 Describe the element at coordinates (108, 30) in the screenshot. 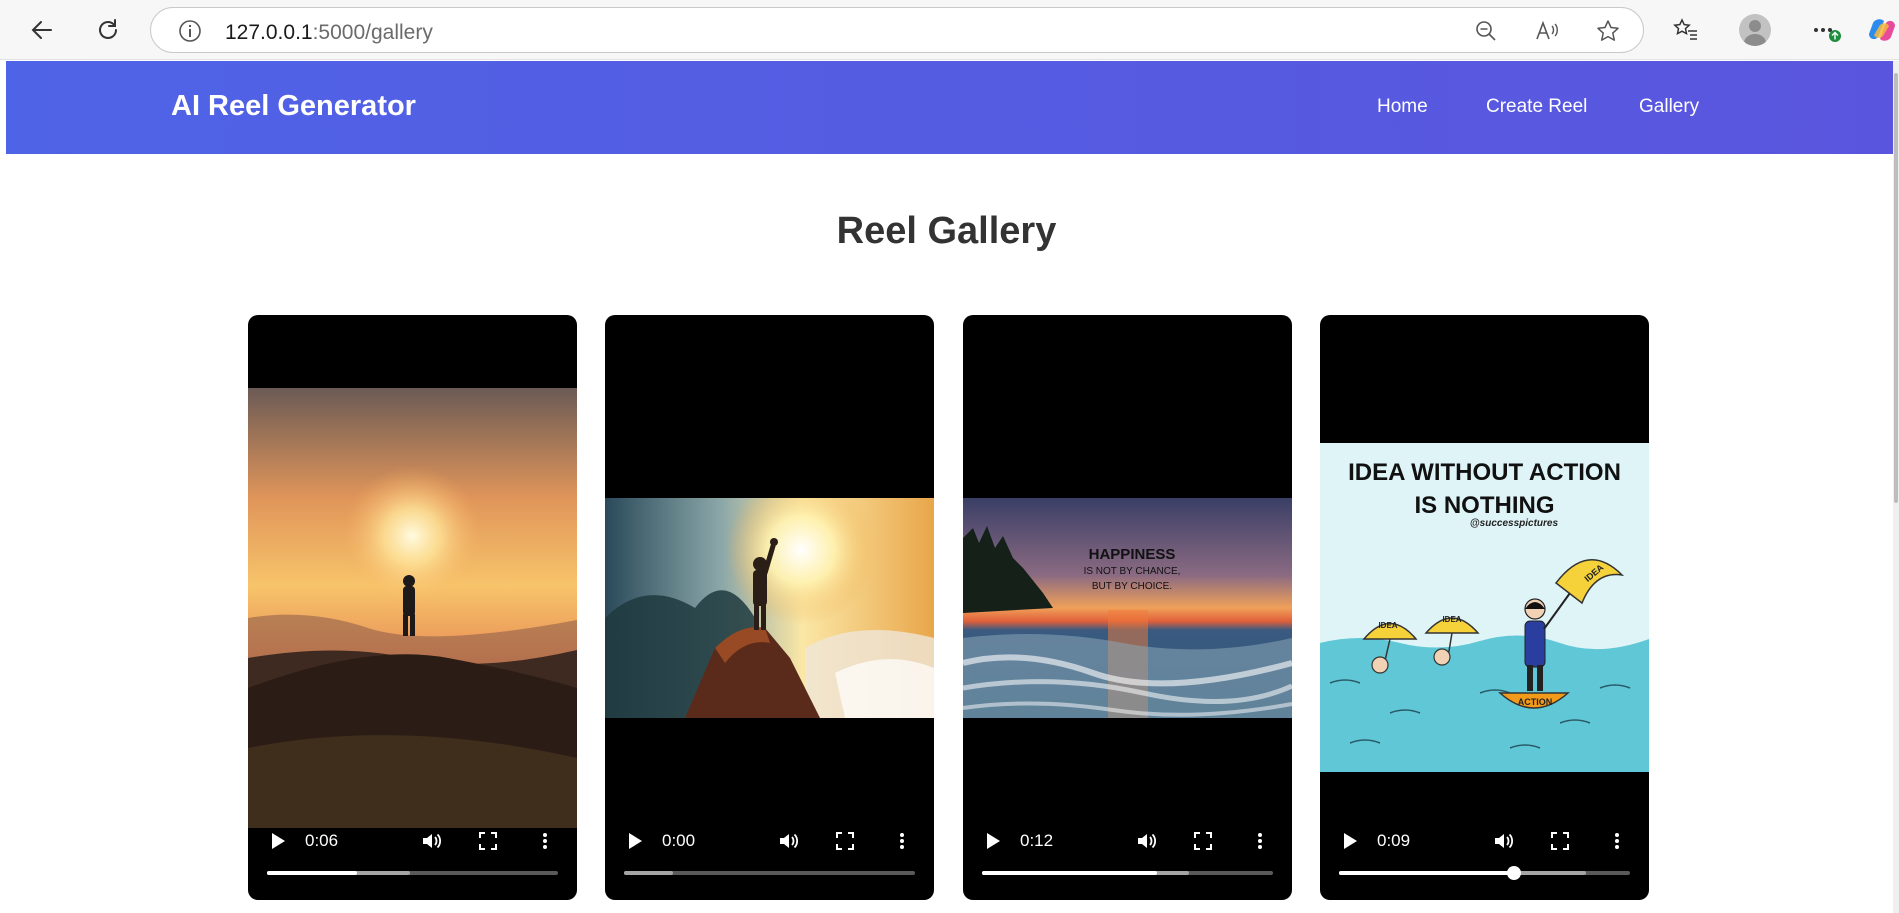

I see `refresh-icon` at that location.